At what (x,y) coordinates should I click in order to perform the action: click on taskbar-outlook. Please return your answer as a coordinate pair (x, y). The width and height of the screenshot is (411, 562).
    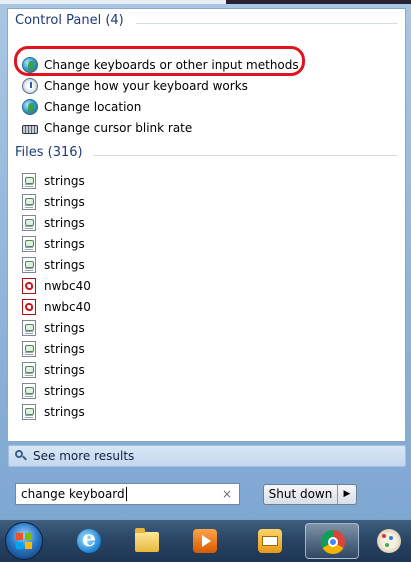
    Looking at the image, I should click on (270, 541).